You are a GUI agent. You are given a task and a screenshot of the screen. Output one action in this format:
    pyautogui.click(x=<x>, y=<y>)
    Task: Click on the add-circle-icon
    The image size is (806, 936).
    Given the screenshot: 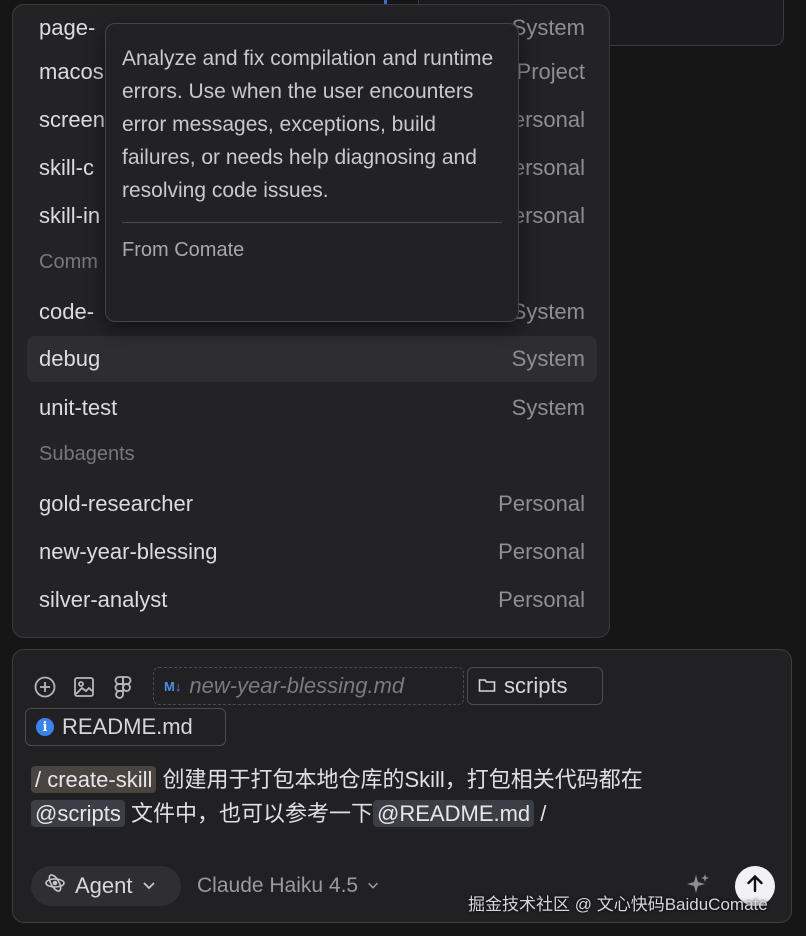 What is the action you would take?
    pyautogui.click(x=45, y=687)
    